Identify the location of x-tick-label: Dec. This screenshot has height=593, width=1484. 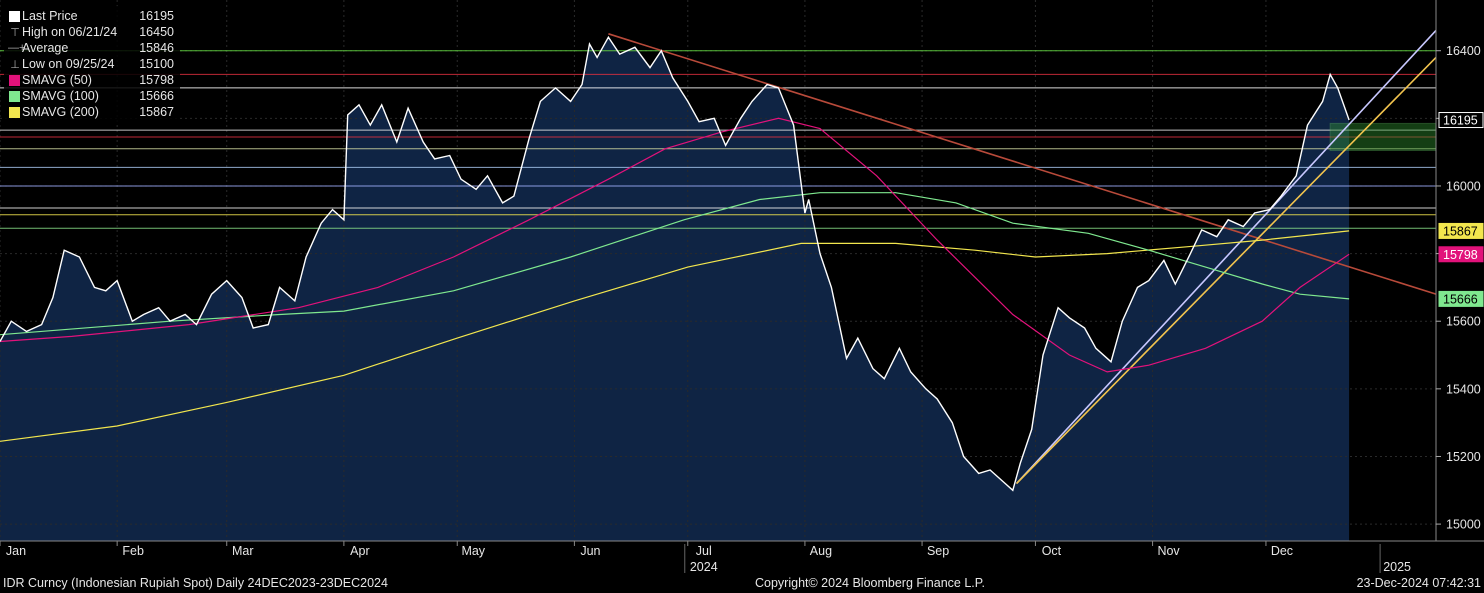
(1282, 551).